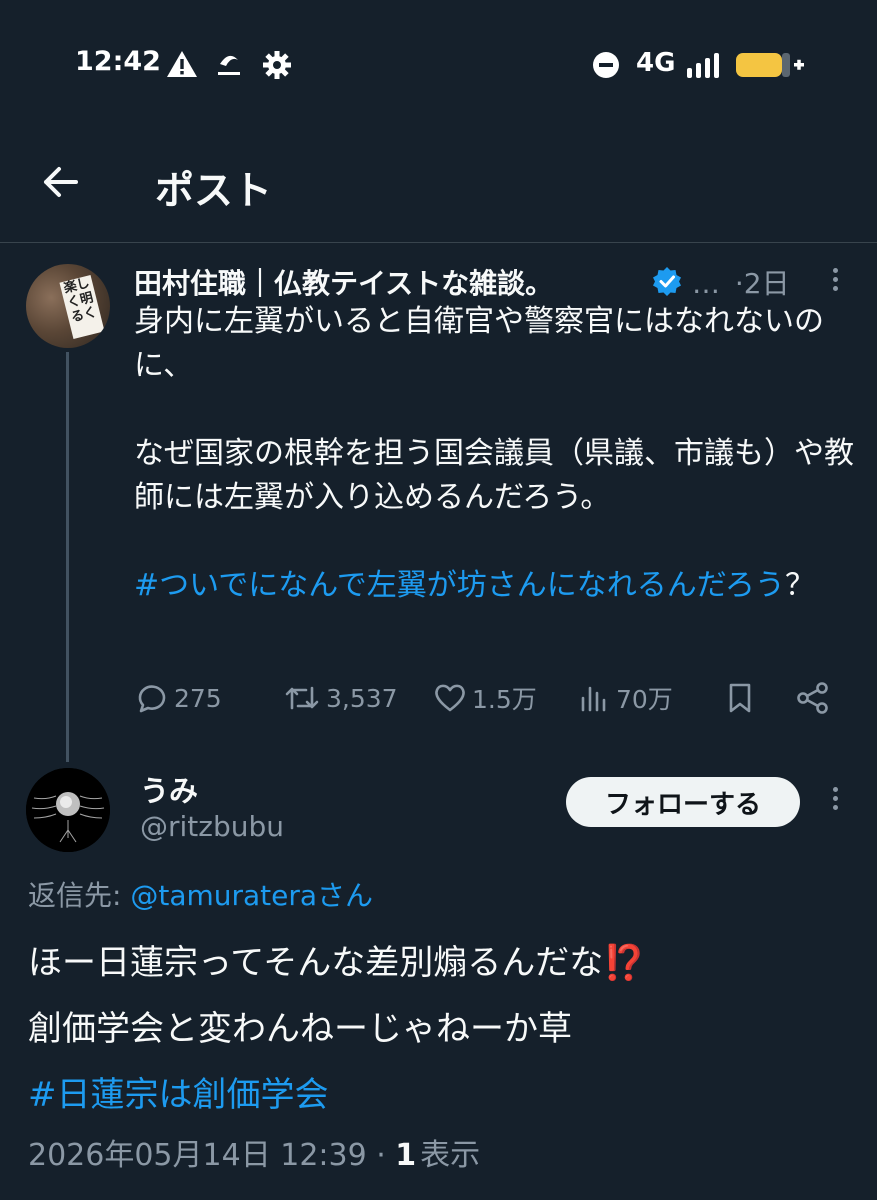  What do you see at coordinates (593, 699) in the screenshot?
I see `views-chart-icon` at bounding box center [593, 699].